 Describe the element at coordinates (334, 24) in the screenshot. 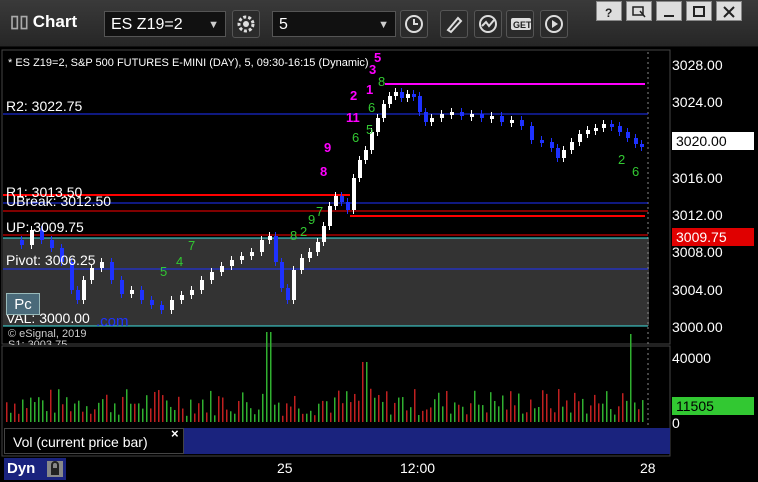

I see `interval-input: 5 ▼` at that location.